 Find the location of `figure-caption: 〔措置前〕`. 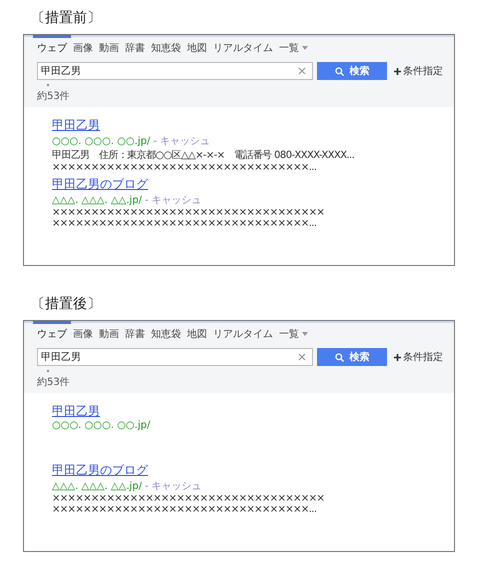

figure-caption: 〔措置前〕 is located at coordinates (66, 18).